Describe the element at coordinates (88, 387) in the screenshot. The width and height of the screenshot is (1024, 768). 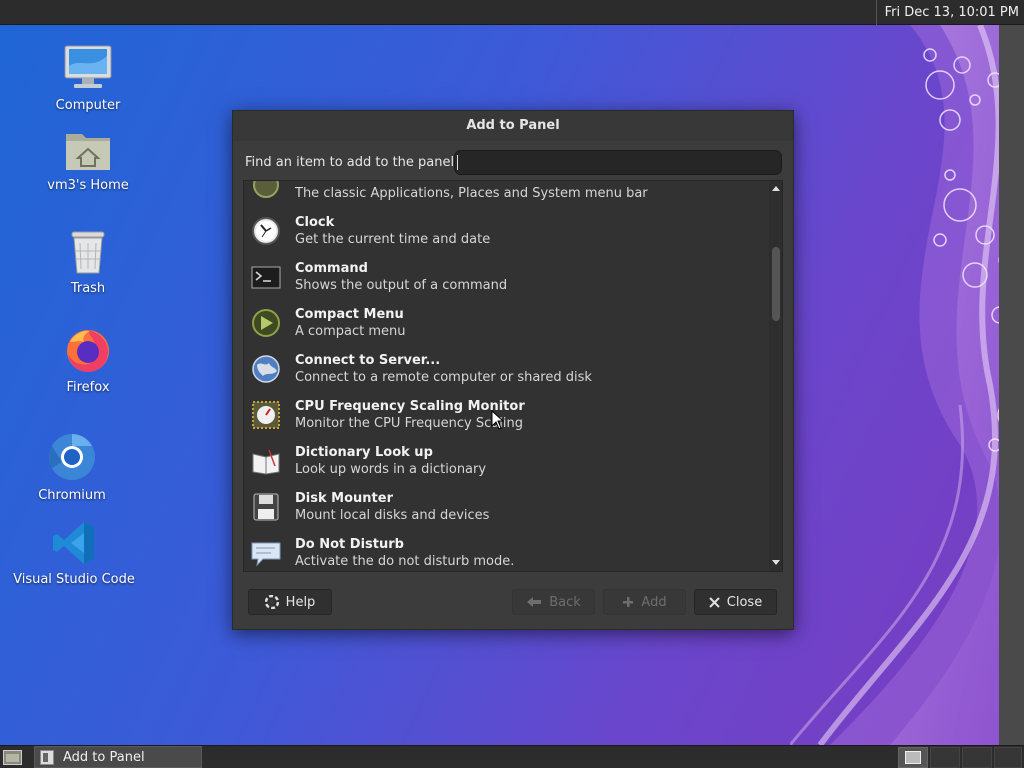
I see `desktop-icon-label: Firefox` at that location.